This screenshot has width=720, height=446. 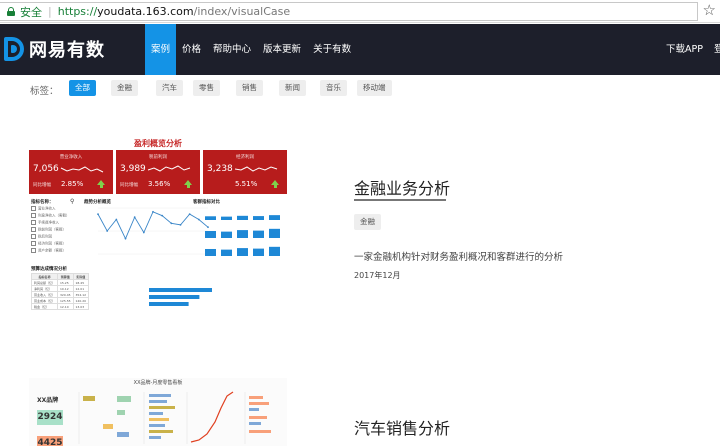 What do you see at coordinates (206, 88) in the screenshot?
I see `tag-retail: 零售` at bounding box center [206, 88].